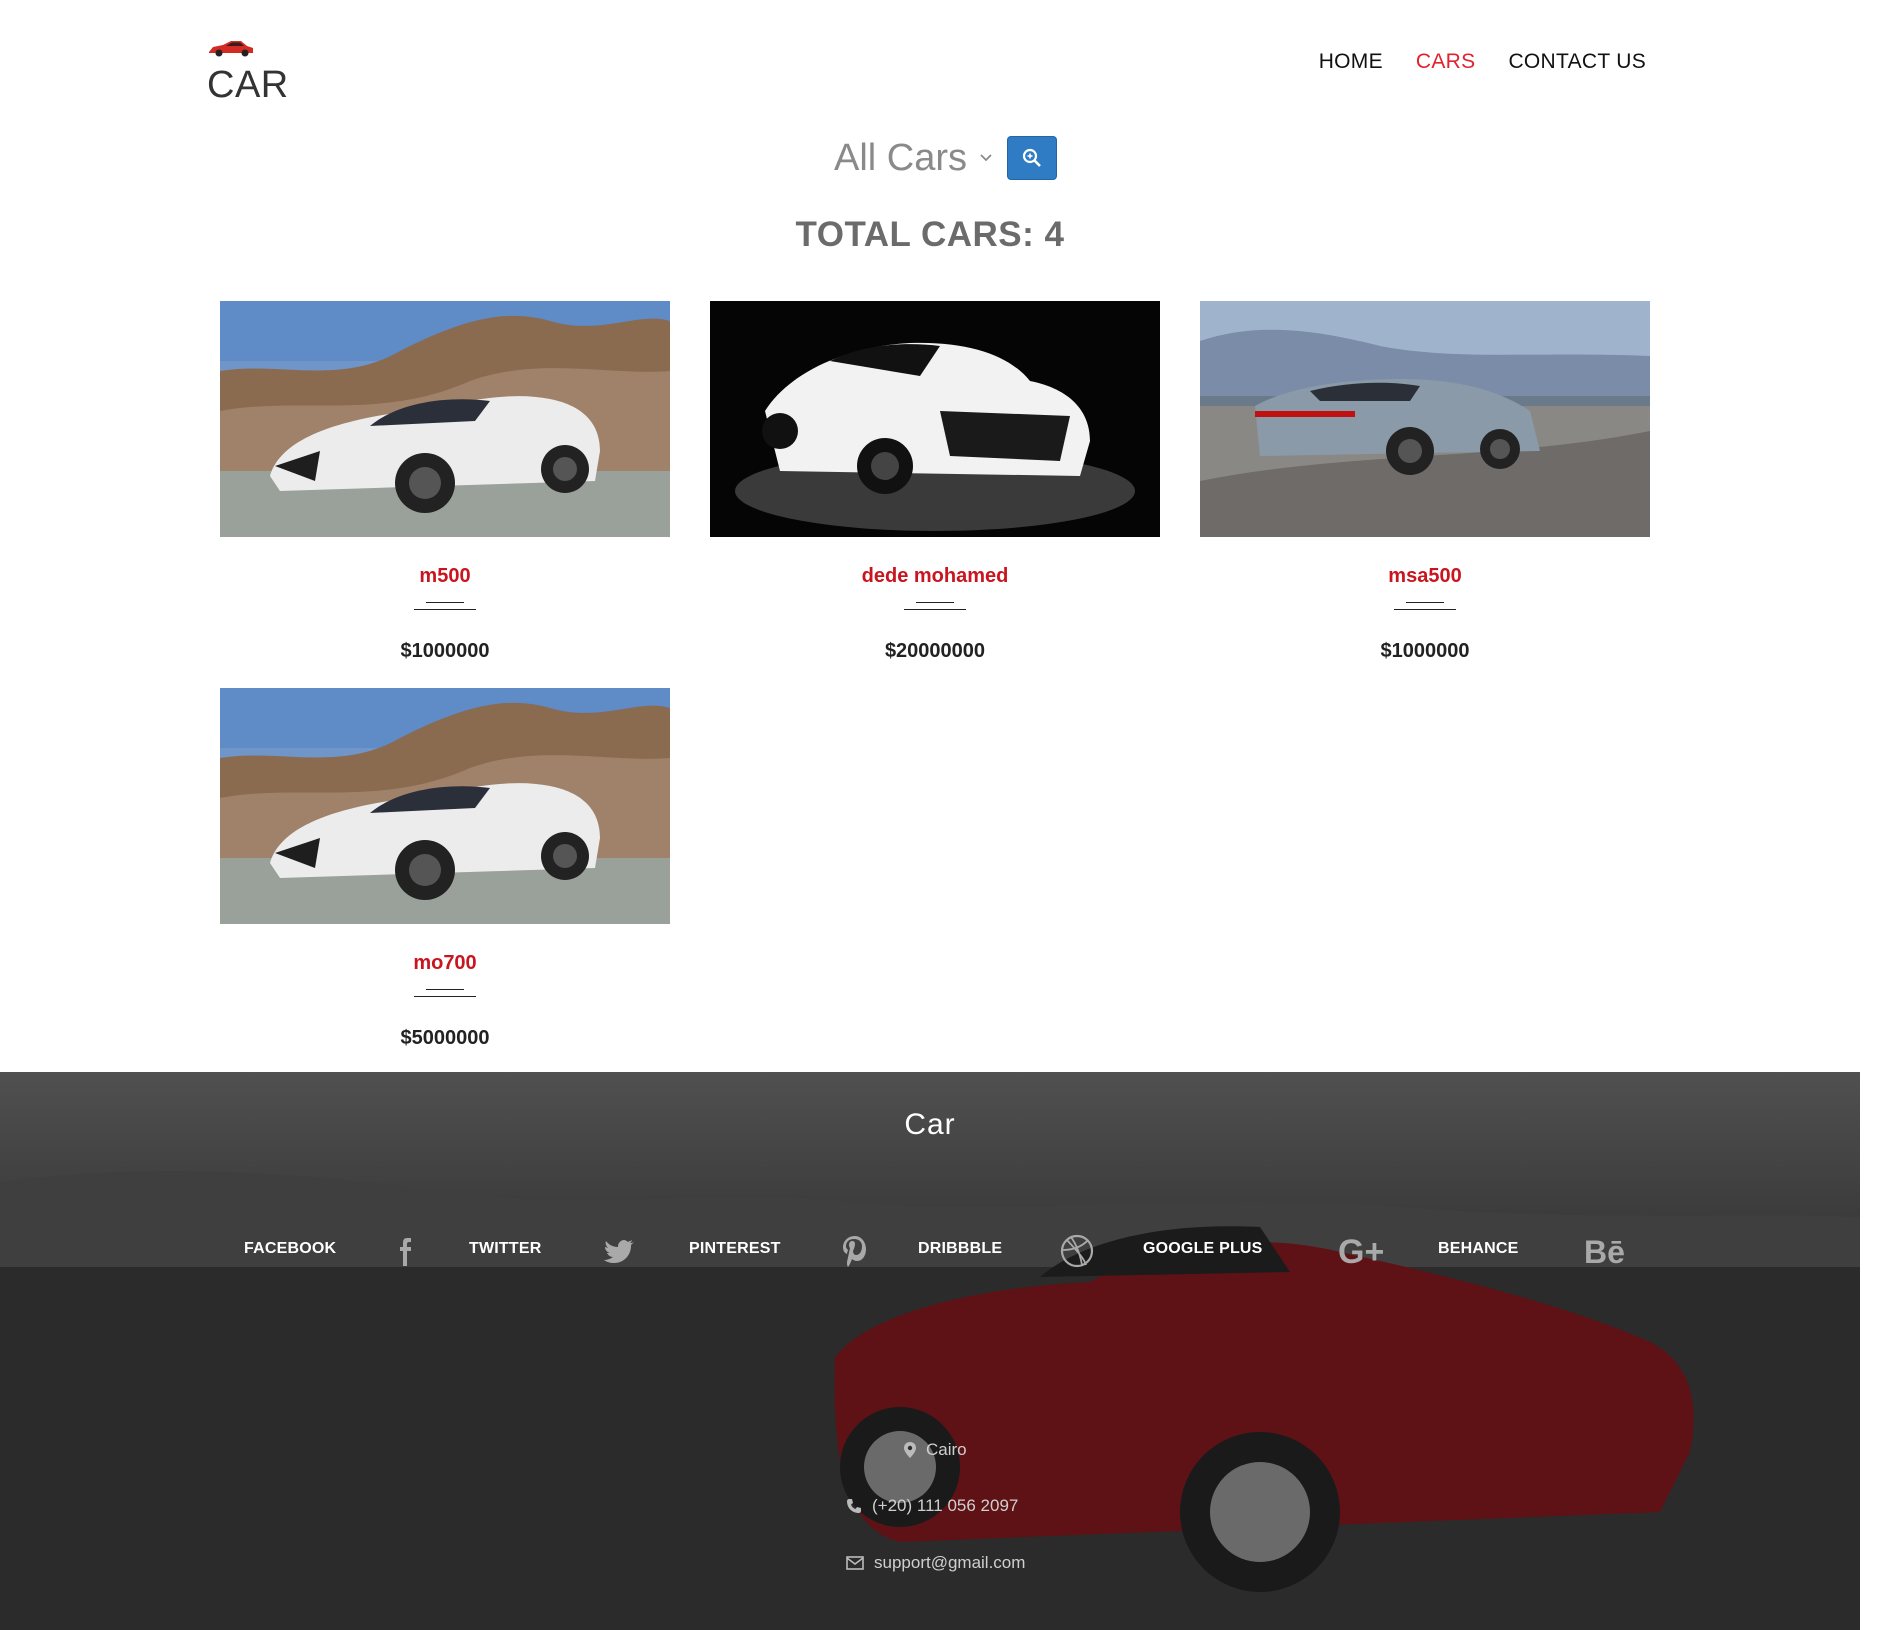  I want to click on contact-phone: (+20) 111 056 2097, so click(932, 1506).